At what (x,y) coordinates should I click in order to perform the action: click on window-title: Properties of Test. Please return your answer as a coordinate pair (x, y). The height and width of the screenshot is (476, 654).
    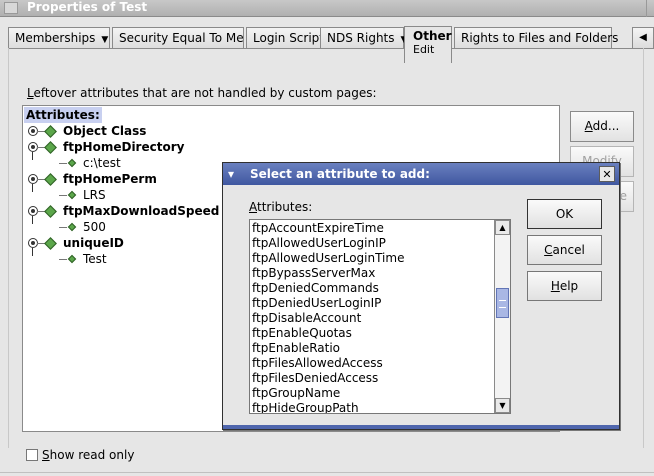
    Looking at the image, I should click on (87, 7).